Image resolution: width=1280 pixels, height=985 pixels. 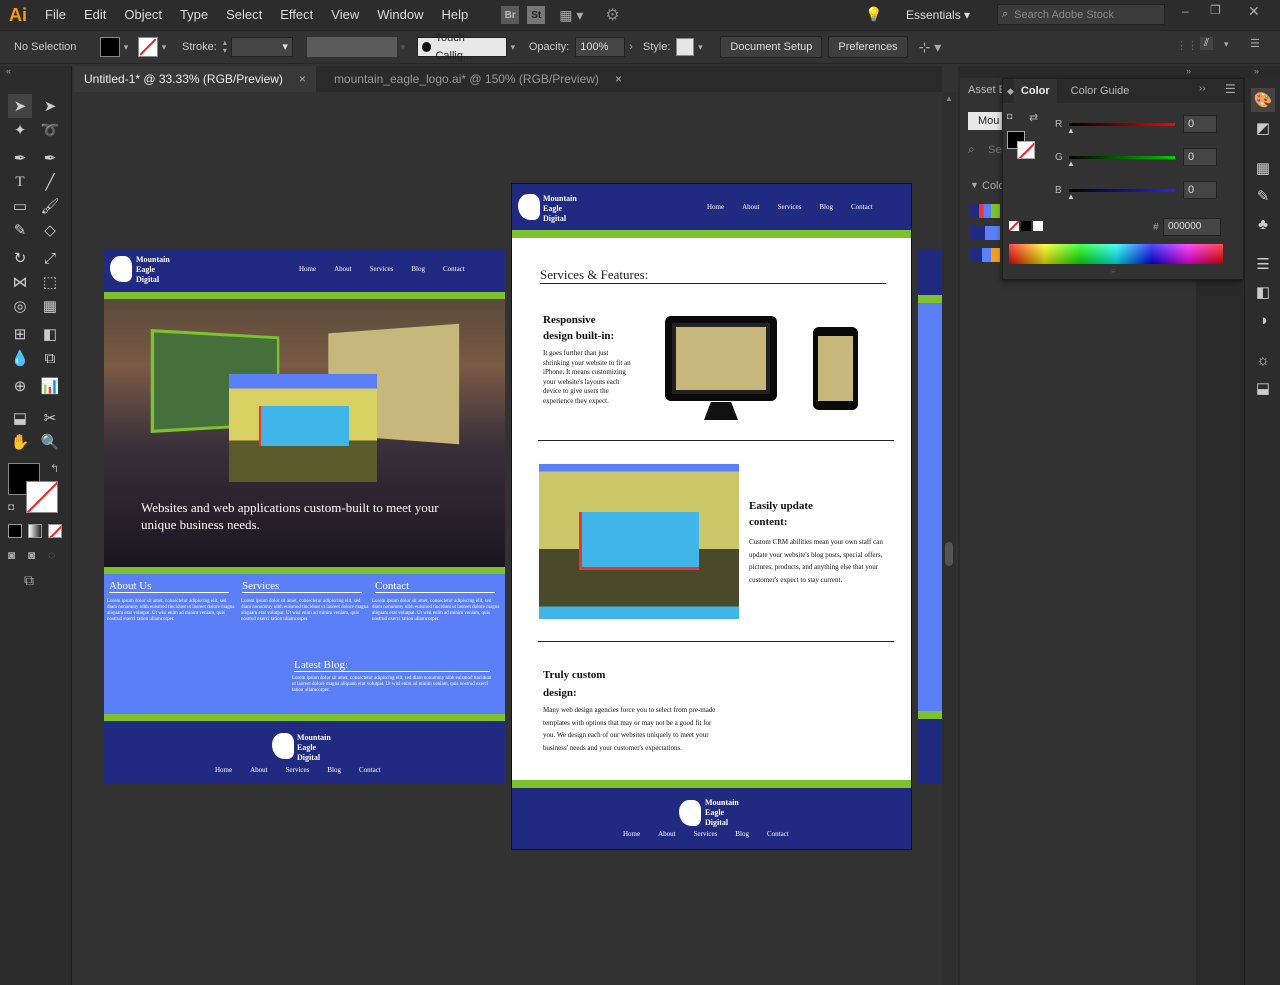 I want to click on asset-search-field: Se, so click(x=994, y=150).